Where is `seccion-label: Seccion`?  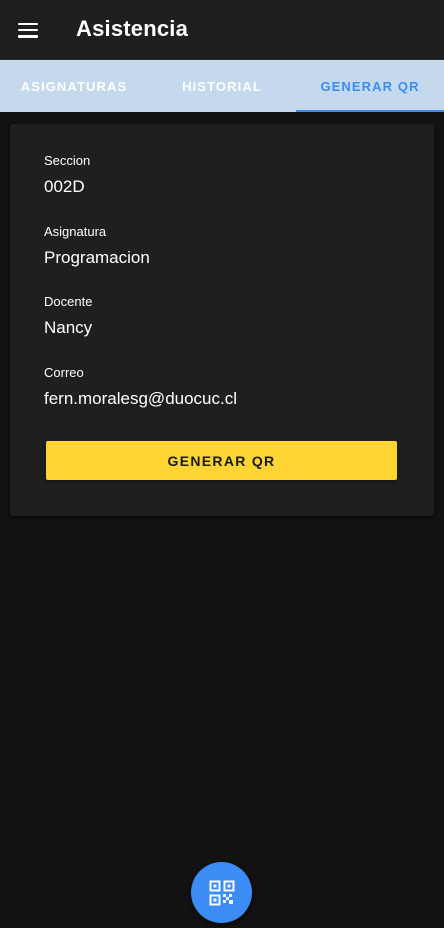 seccion-label: Seccion is located at coordinates (67, 160).